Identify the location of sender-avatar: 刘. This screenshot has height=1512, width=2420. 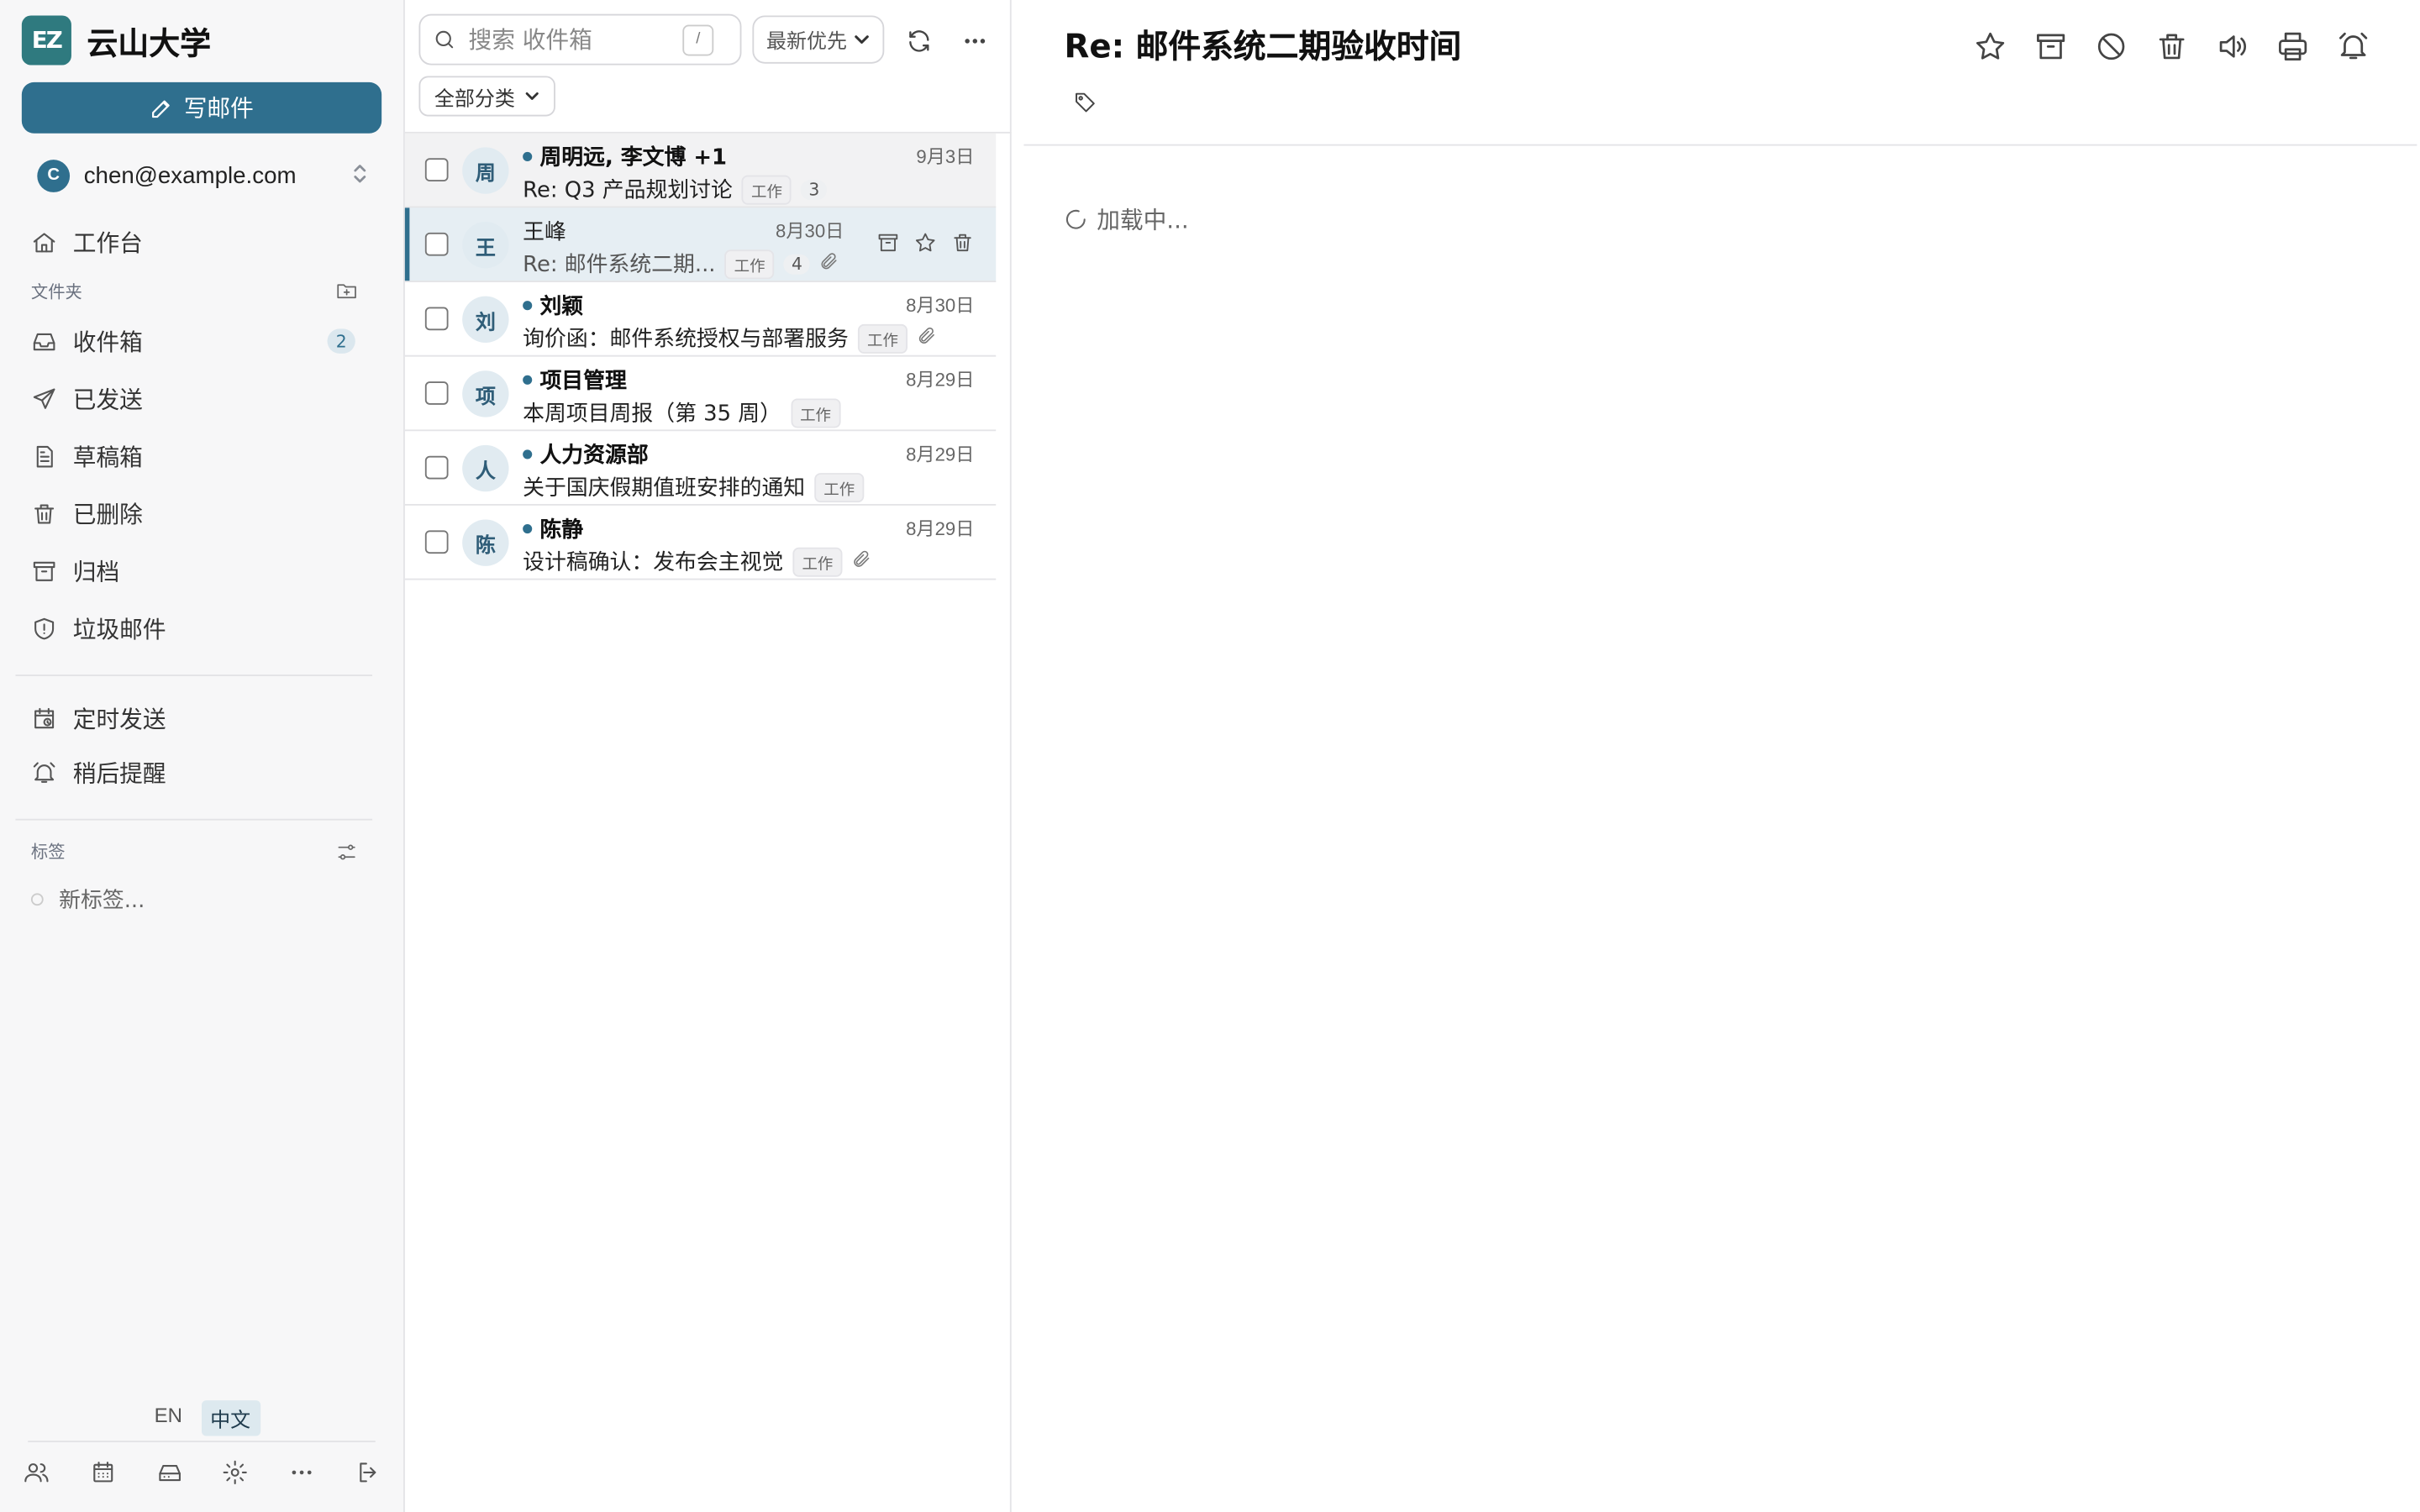
(485, 320).